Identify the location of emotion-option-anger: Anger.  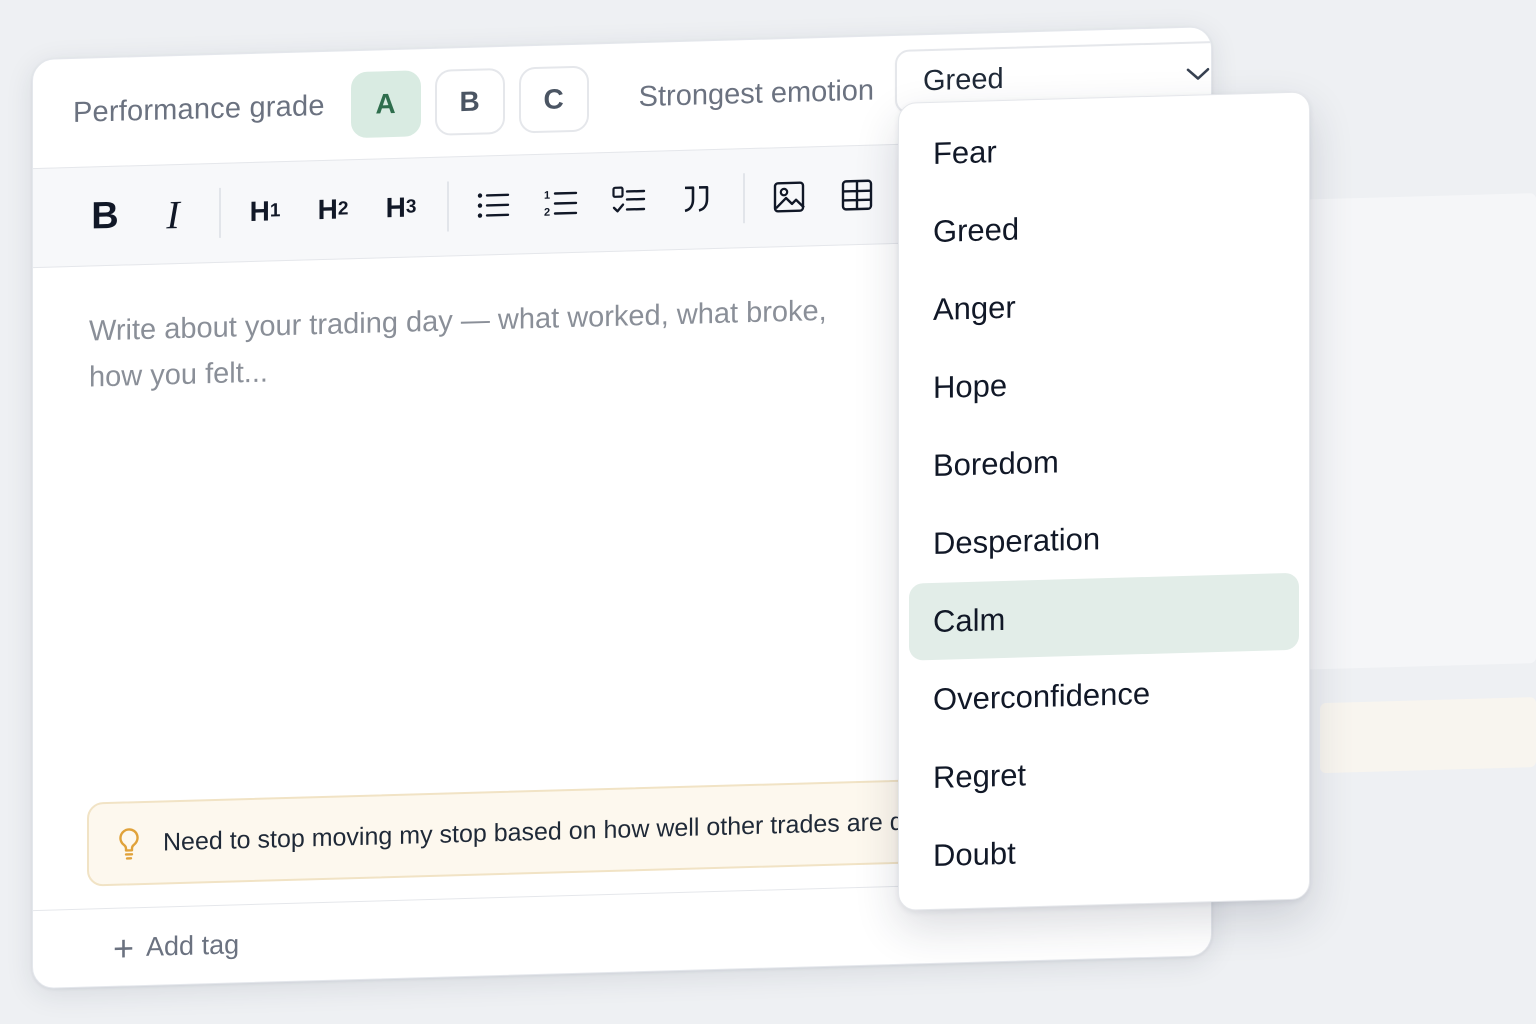
(1104, 305).